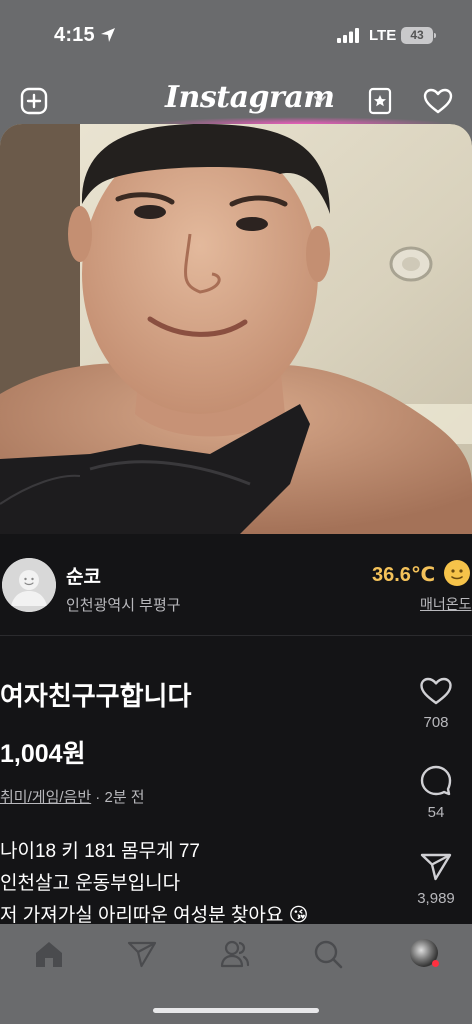 Image resolution: width=472 pixels, height=1024 pixels. I want to click on category-link: 취미/게임/음반, so click(45, 797).